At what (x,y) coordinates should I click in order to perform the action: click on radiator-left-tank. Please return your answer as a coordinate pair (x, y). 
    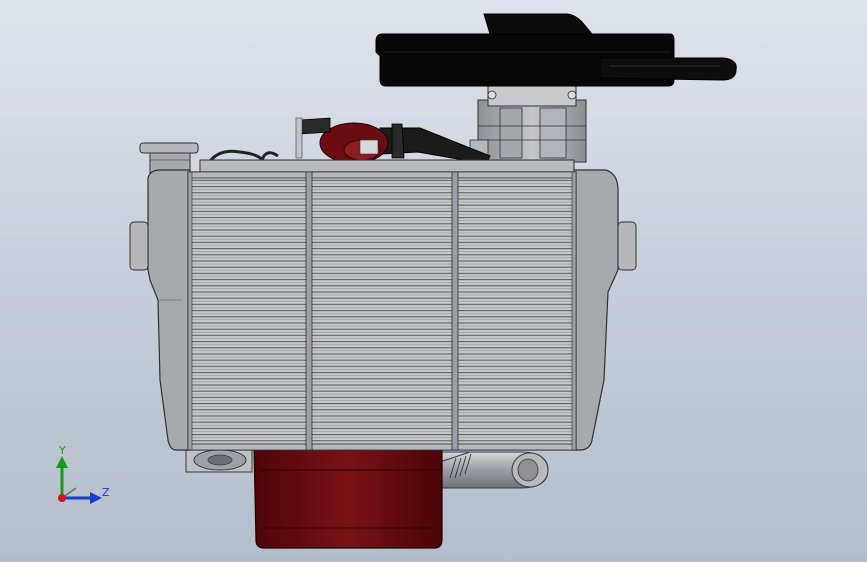
    Looking at the image, I should click on (160, 310).